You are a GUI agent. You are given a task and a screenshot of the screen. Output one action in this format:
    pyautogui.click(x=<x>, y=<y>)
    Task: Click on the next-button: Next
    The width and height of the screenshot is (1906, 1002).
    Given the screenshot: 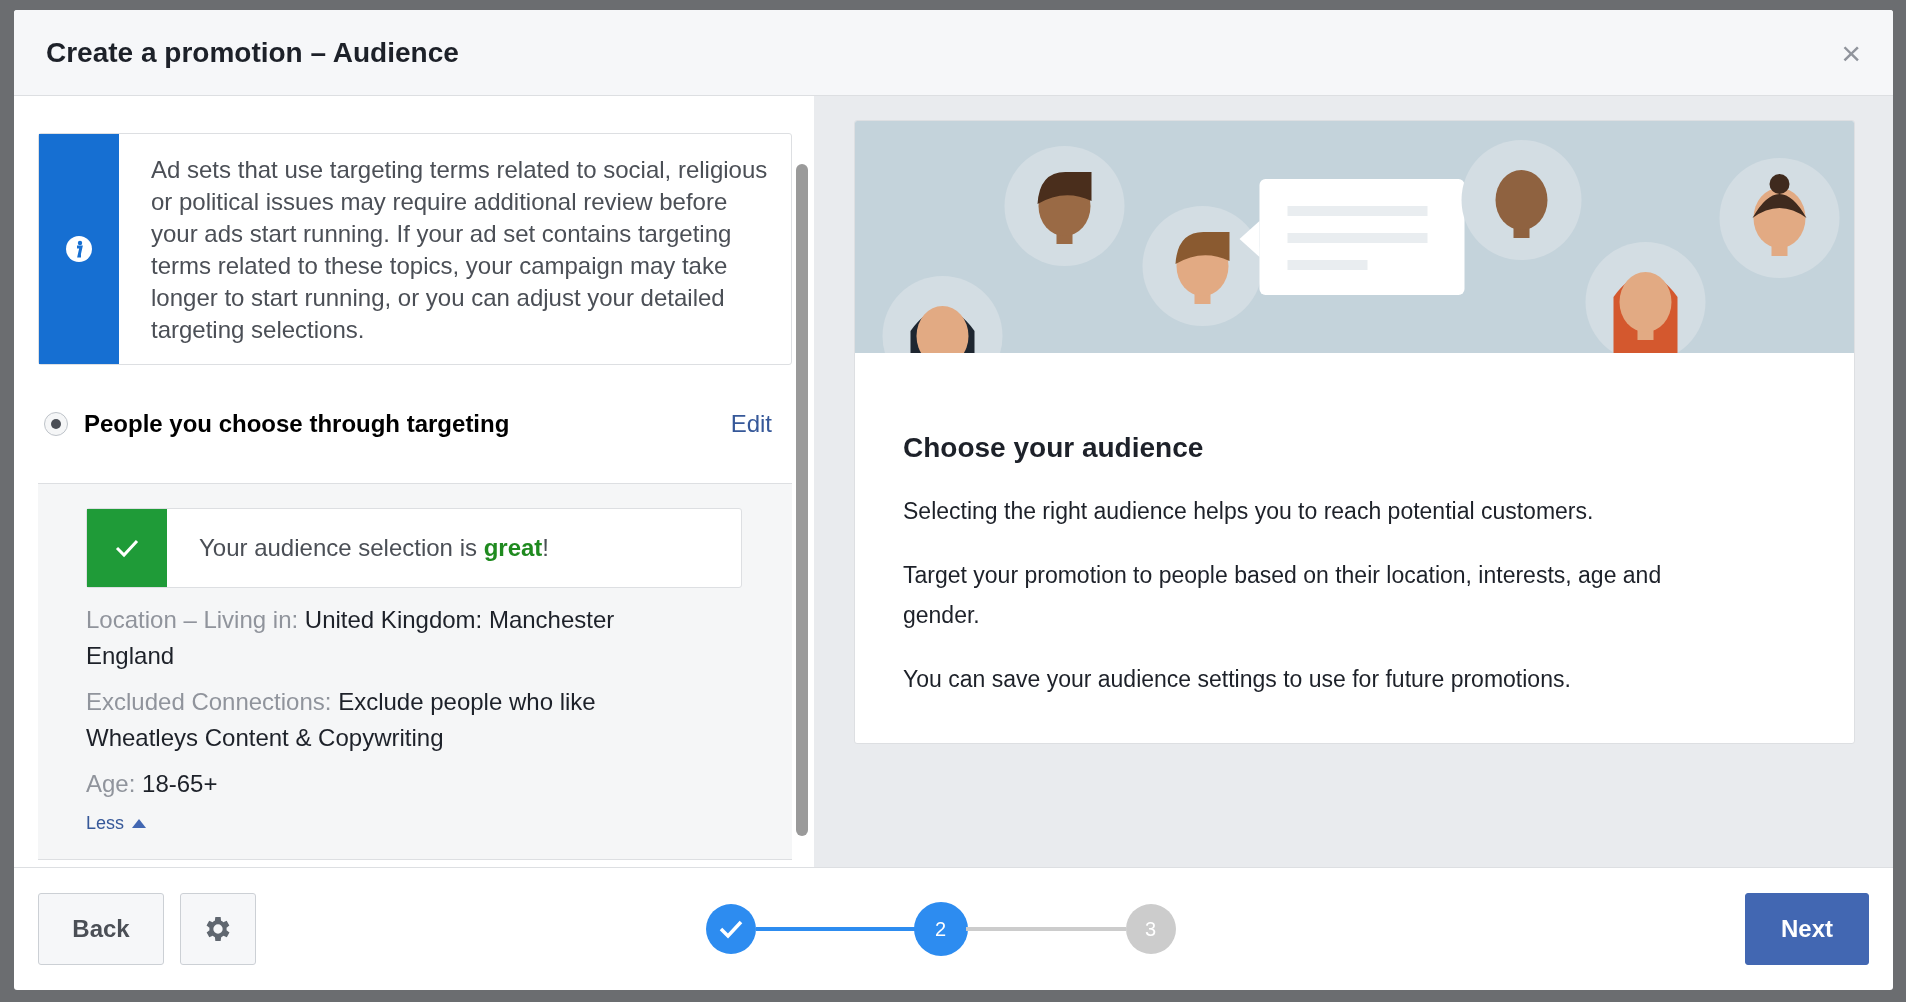 What is the action you would take?
    pyautogui.click(x=1807, y=929)
    